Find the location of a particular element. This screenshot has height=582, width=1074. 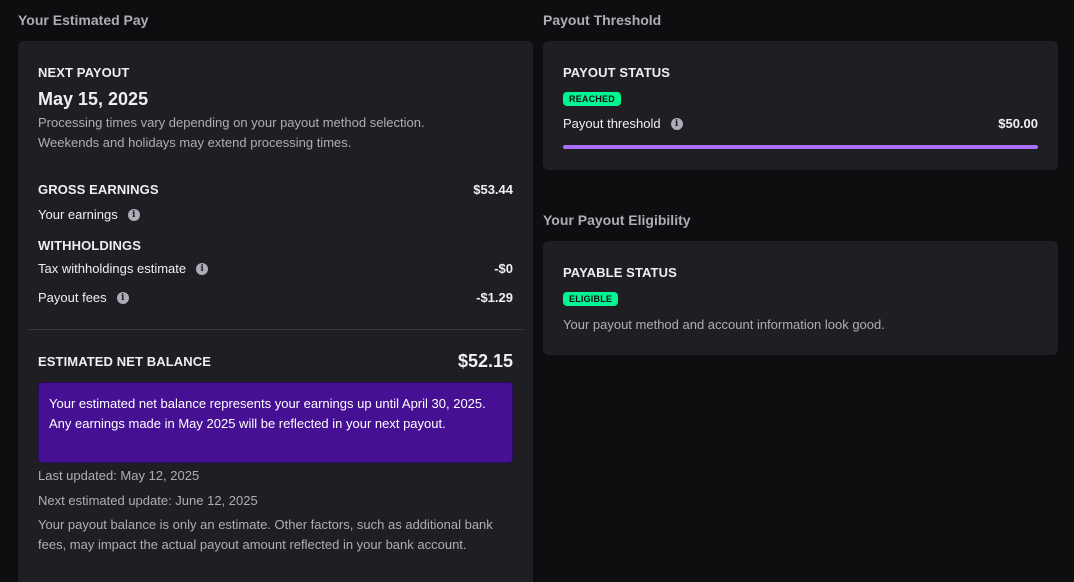

net-balance-row: ESTIMATED NET BALANCE $52.15 is located at coordinates (275, 361).